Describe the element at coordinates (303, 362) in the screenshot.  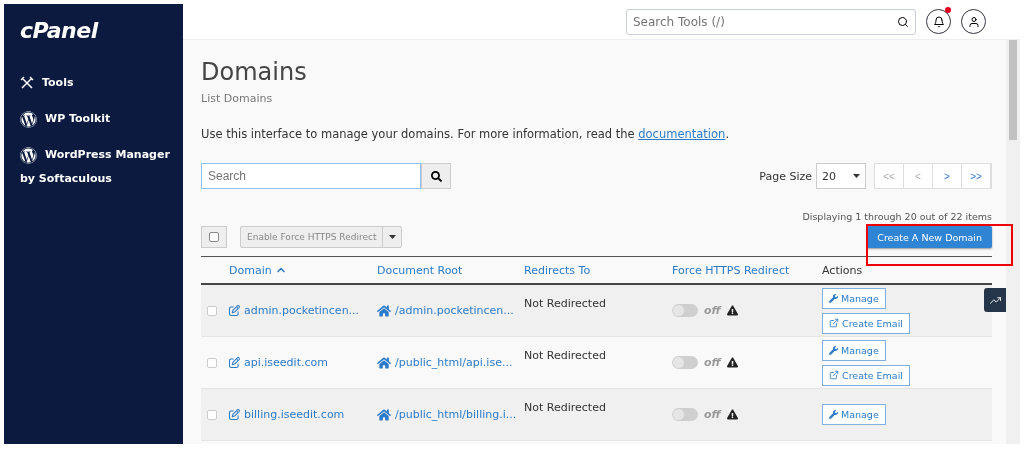
I see `domain-link: api.iseedit.com` at that location.